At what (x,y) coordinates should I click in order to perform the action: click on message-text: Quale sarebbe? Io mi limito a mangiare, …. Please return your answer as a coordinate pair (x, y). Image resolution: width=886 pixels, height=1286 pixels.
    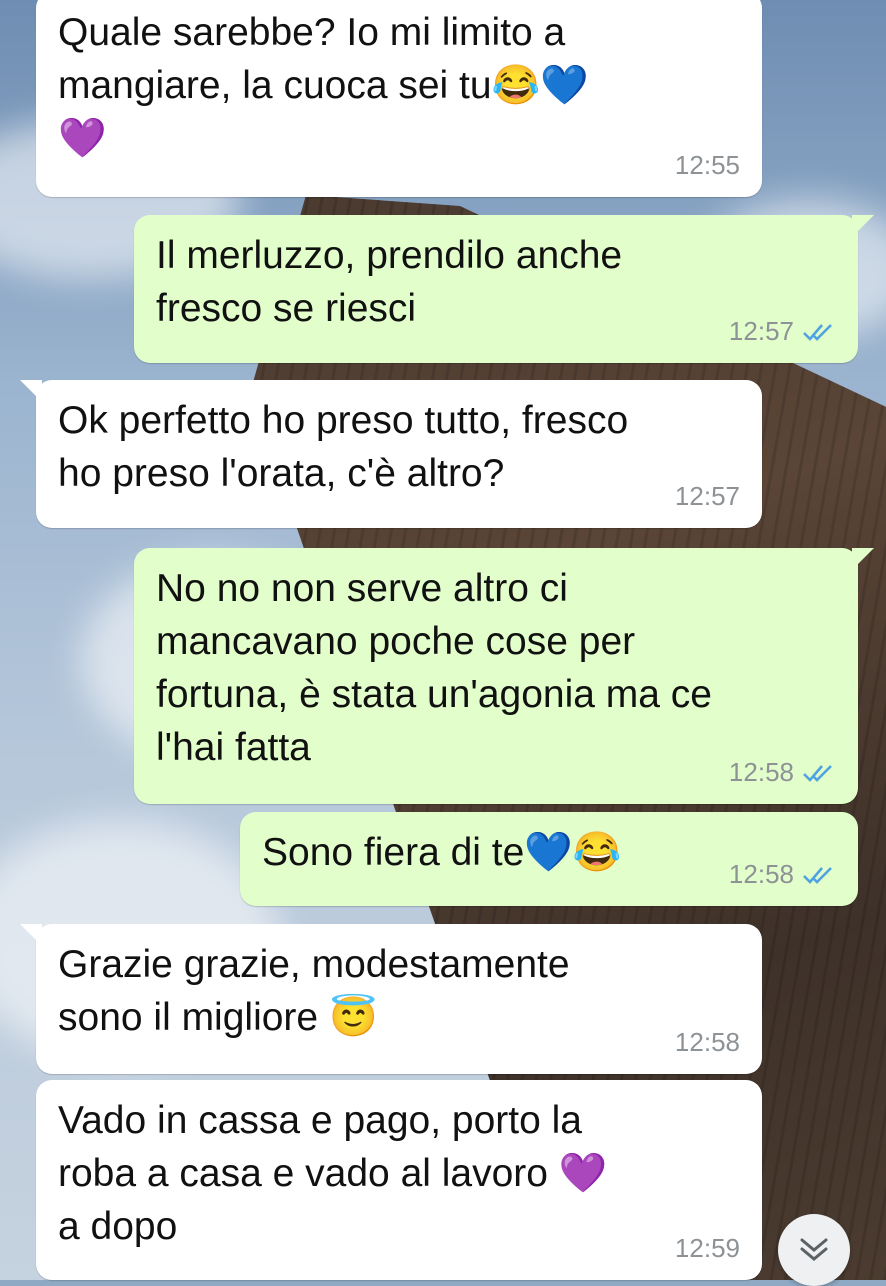
    Looking at the image, I should click on (323, 85).